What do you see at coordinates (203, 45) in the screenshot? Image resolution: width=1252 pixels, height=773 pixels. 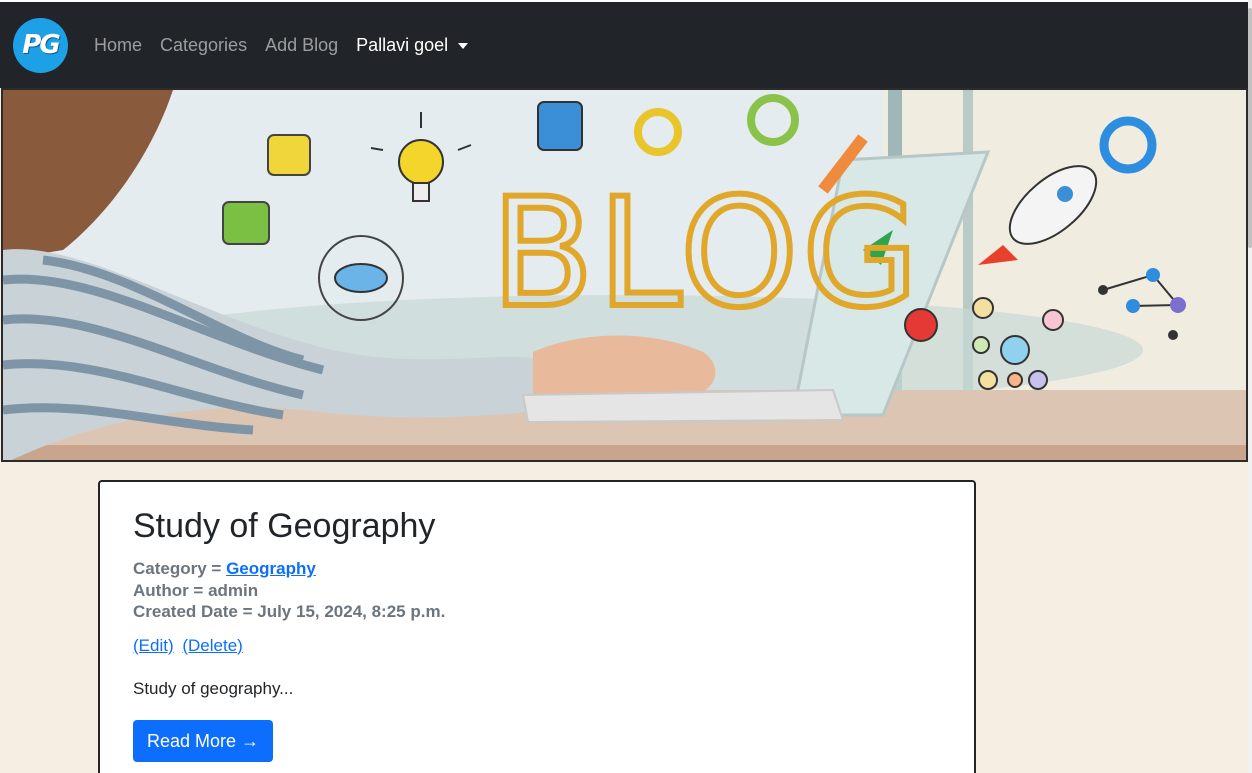 I see `nav-categories-link: Categories` at bounding box center [203, 45].